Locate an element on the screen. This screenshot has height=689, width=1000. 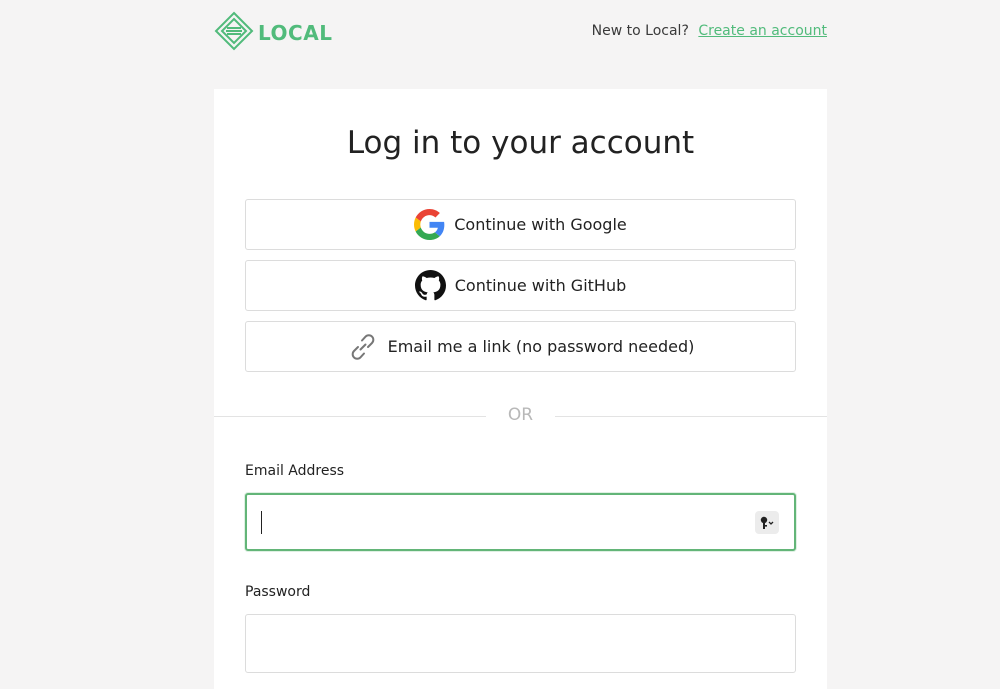
email-link-button: Email me a link (no password needed) is located at coordinates (520, 346).